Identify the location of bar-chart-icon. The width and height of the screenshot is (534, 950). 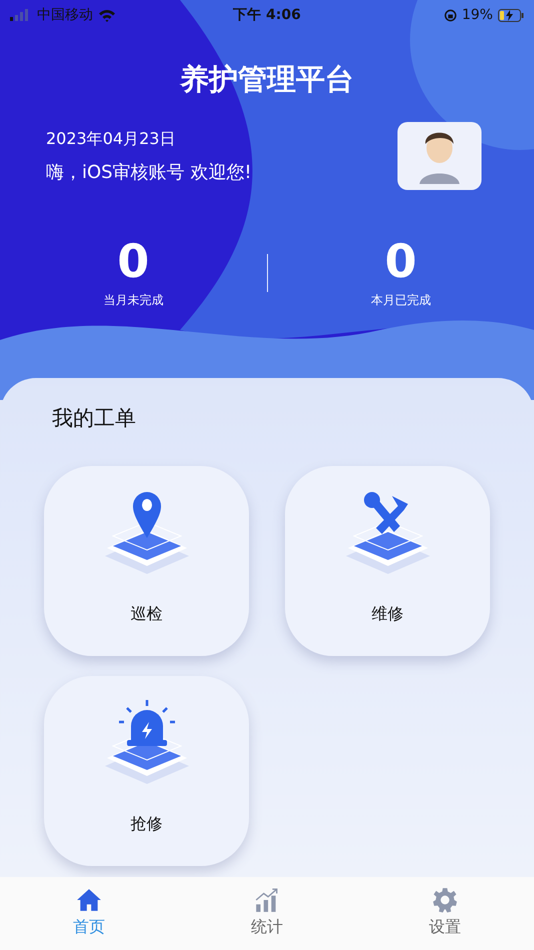
(267, 900).